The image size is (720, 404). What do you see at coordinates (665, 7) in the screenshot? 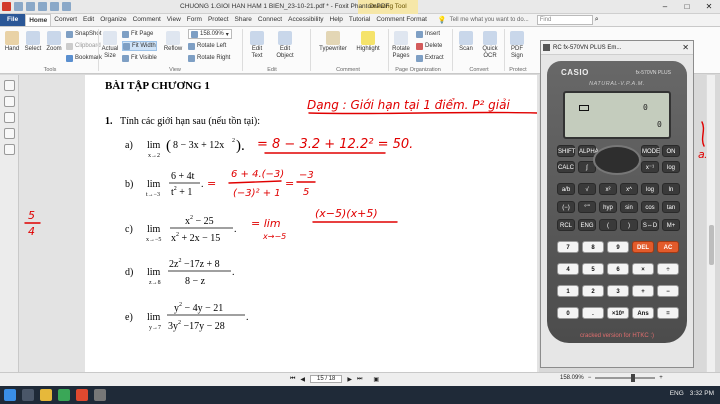
I see `minimize-button: –` at bounding box center [665, 7].